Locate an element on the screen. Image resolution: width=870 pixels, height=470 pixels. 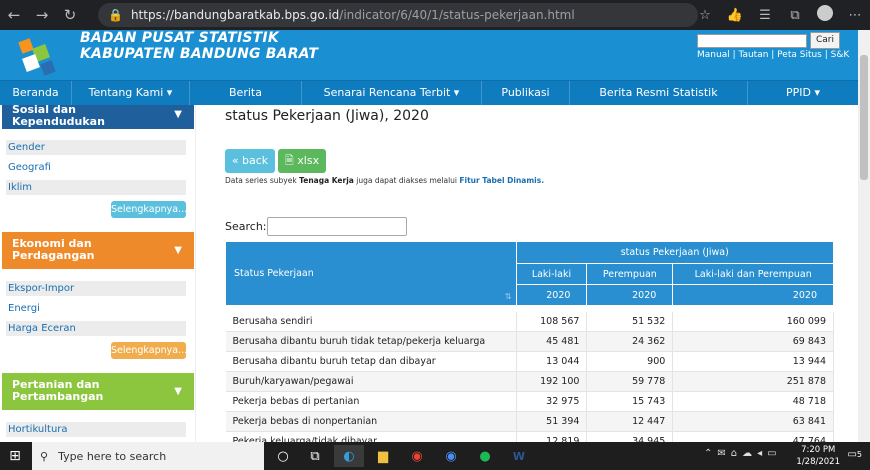
row-label: Pekerja bebas di nonpertanian is located at coordinates (371, 421).